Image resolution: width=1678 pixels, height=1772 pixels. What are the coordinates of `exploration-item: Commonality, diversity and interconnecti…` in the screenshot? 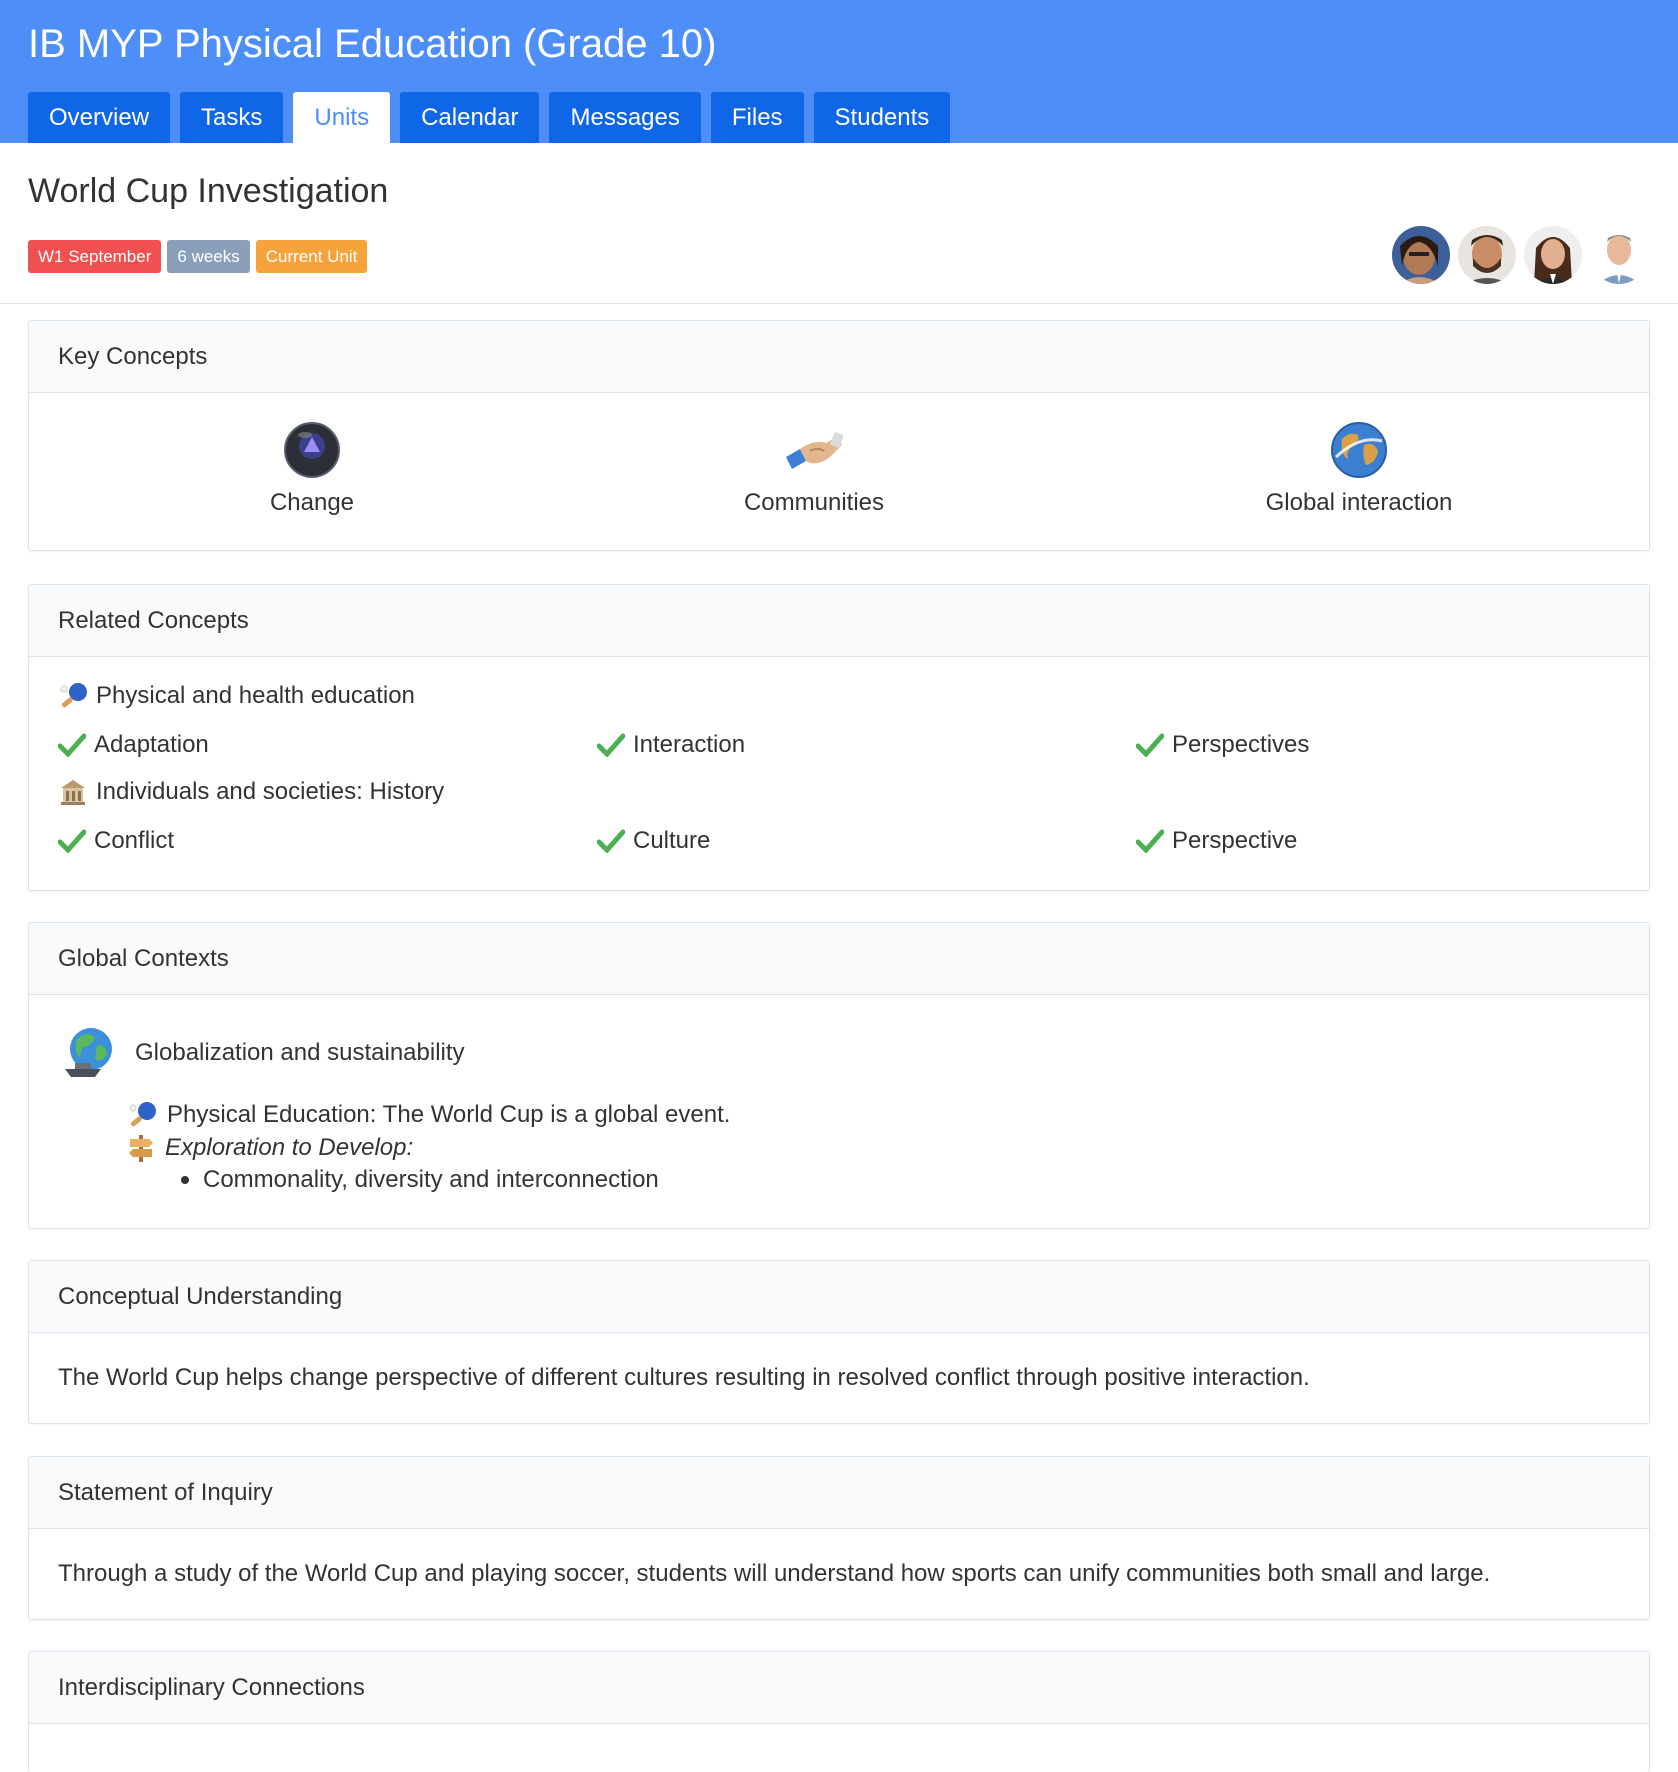 It's located at (420, 1180).